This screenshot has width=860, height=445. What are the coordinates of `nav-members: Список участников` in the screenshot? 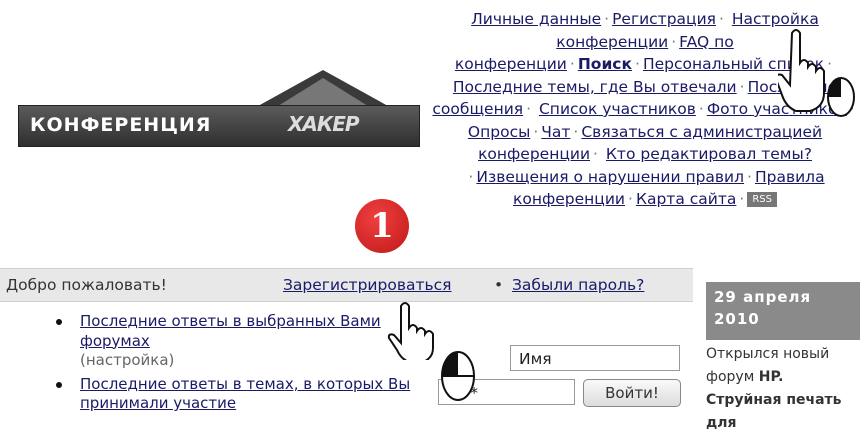 It's located at (617, 109).